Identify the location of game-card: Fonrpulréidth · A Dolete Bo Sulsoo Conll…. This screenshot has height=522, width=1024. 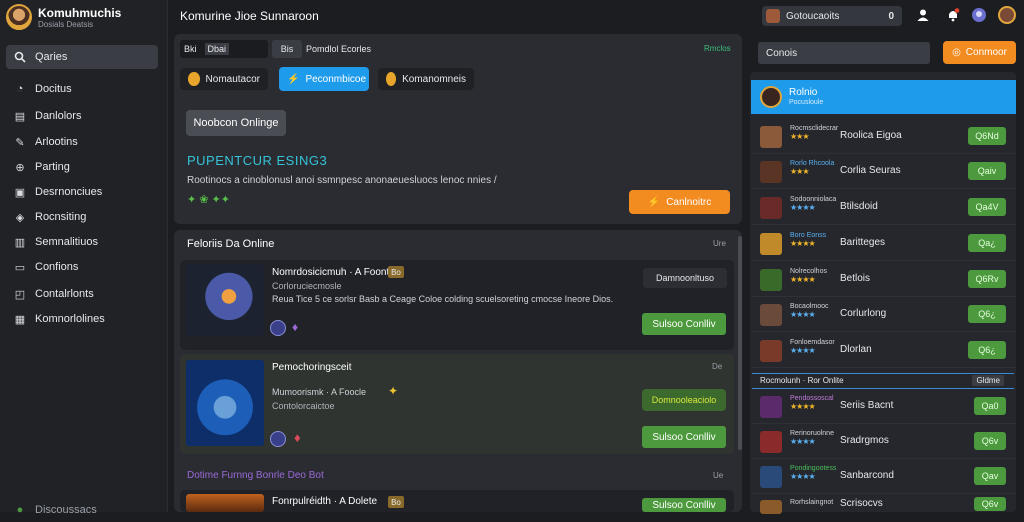
(457, 501).